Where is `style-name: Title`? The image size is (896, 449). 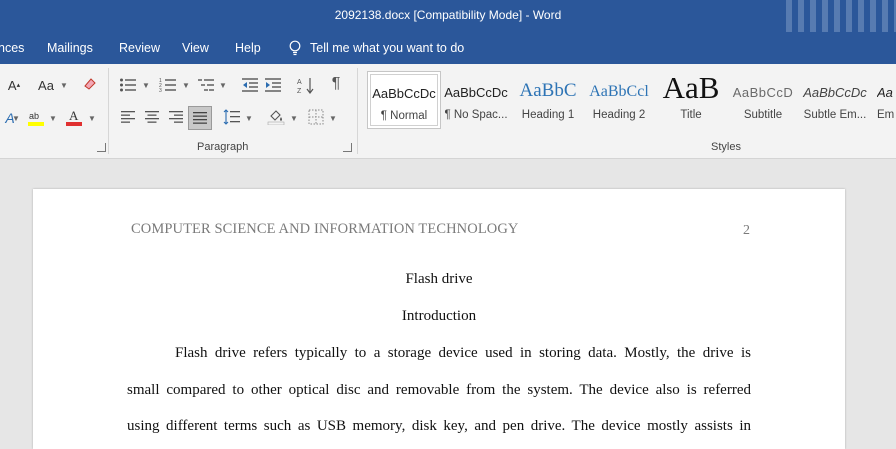 style-name: Title is located at coordinates (691, 115).